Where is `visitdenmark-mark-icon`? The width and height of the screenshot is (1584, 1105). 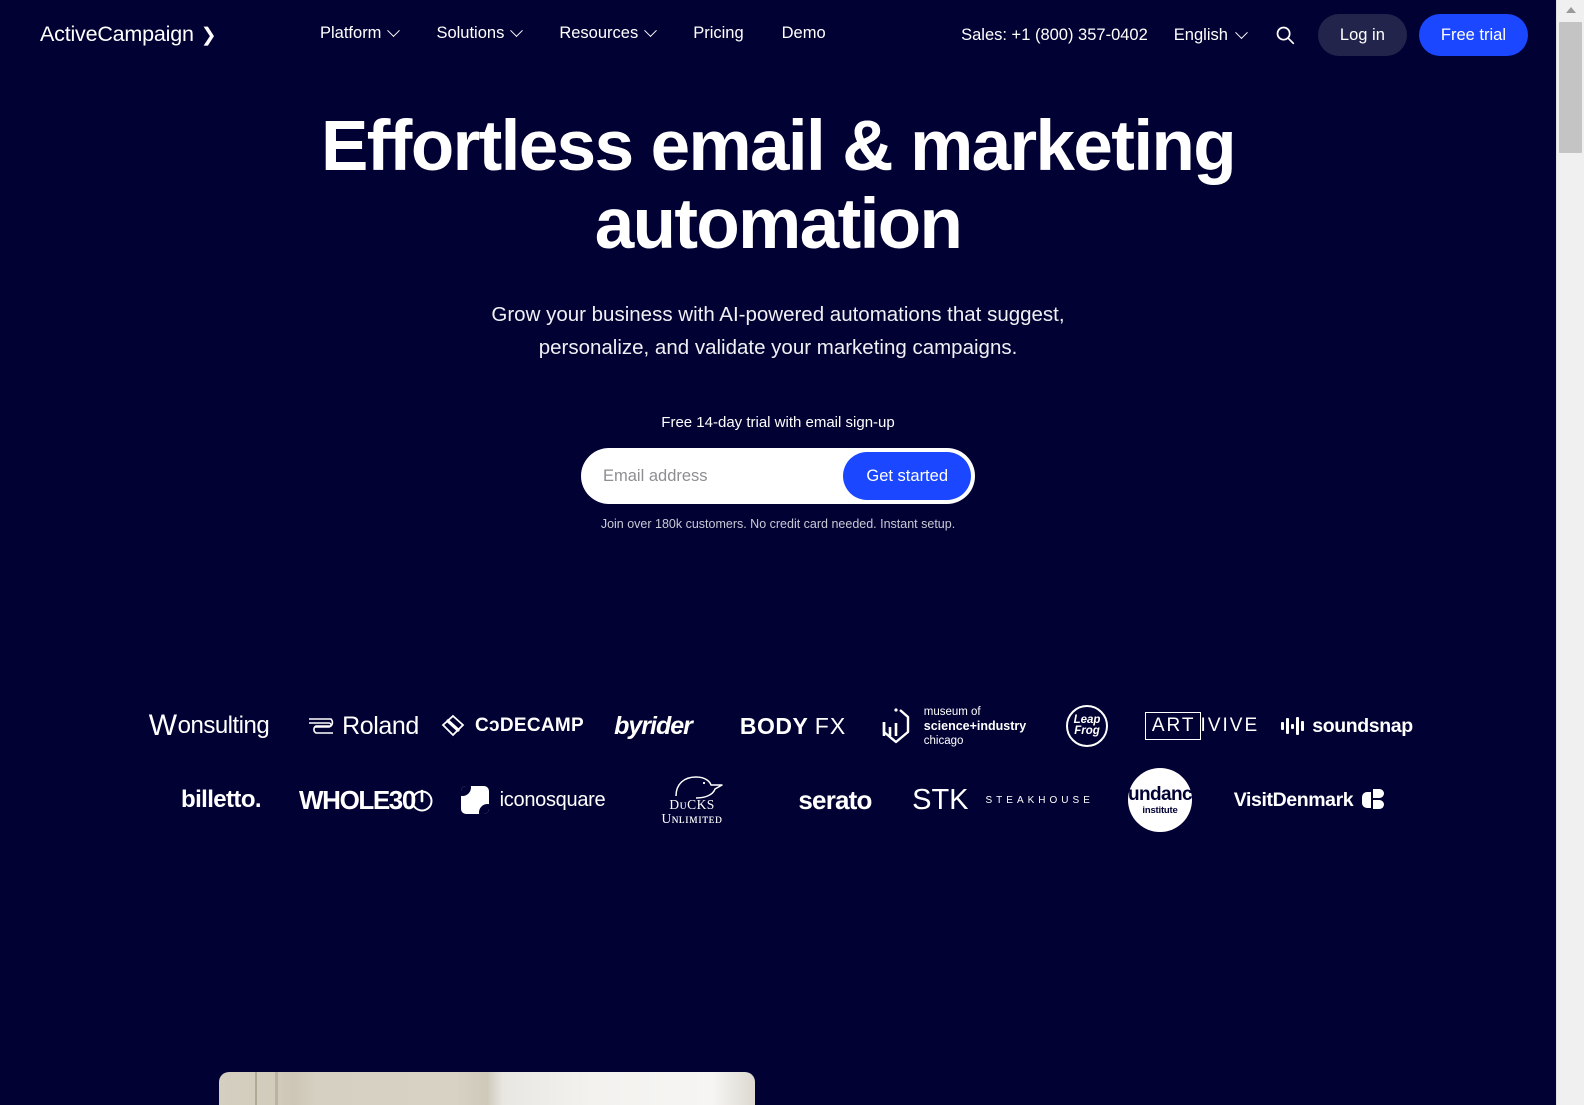
visitdenmark-mark-icon is located at coordinates (1373, 800).